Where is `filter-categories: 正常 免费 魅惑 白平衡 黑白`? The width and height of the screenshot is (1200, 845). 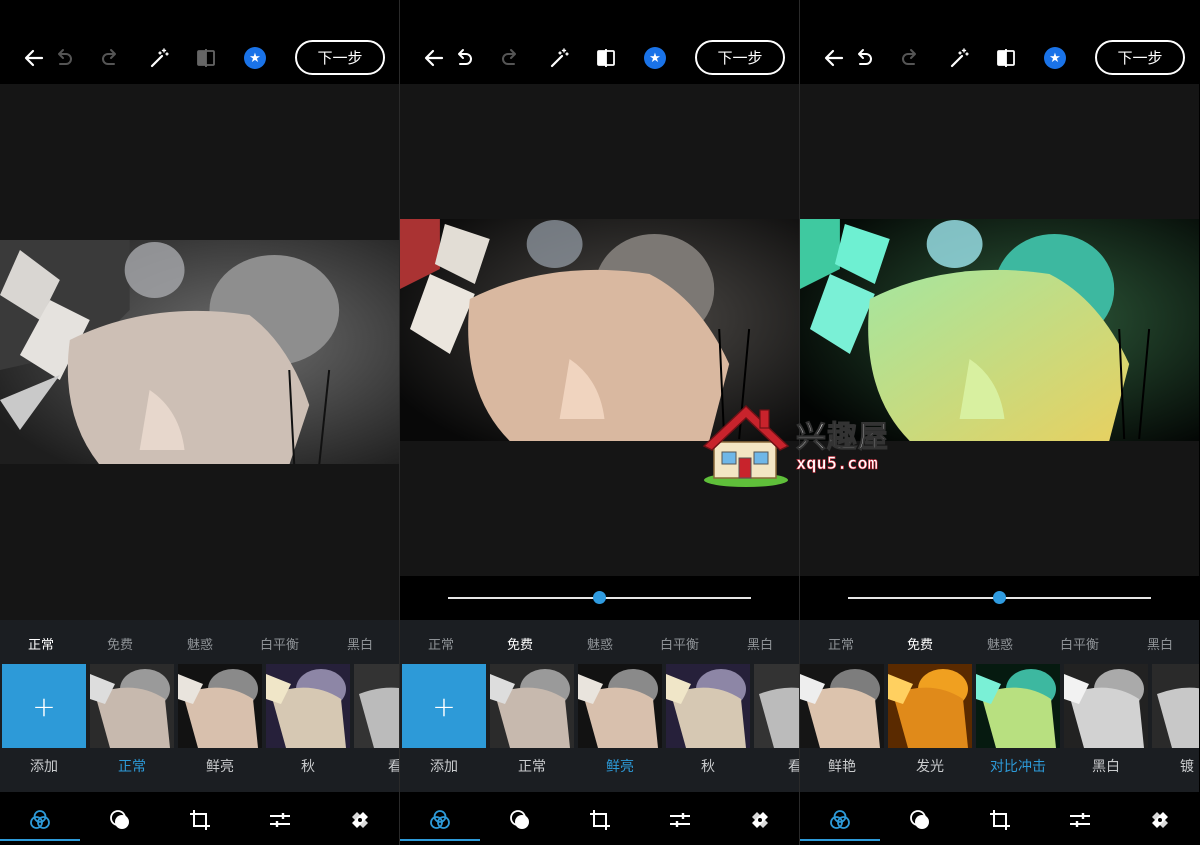
filter-categories: 正常 免费 魅惑 白平衡 黑白 is located at coordinates (199, 644).